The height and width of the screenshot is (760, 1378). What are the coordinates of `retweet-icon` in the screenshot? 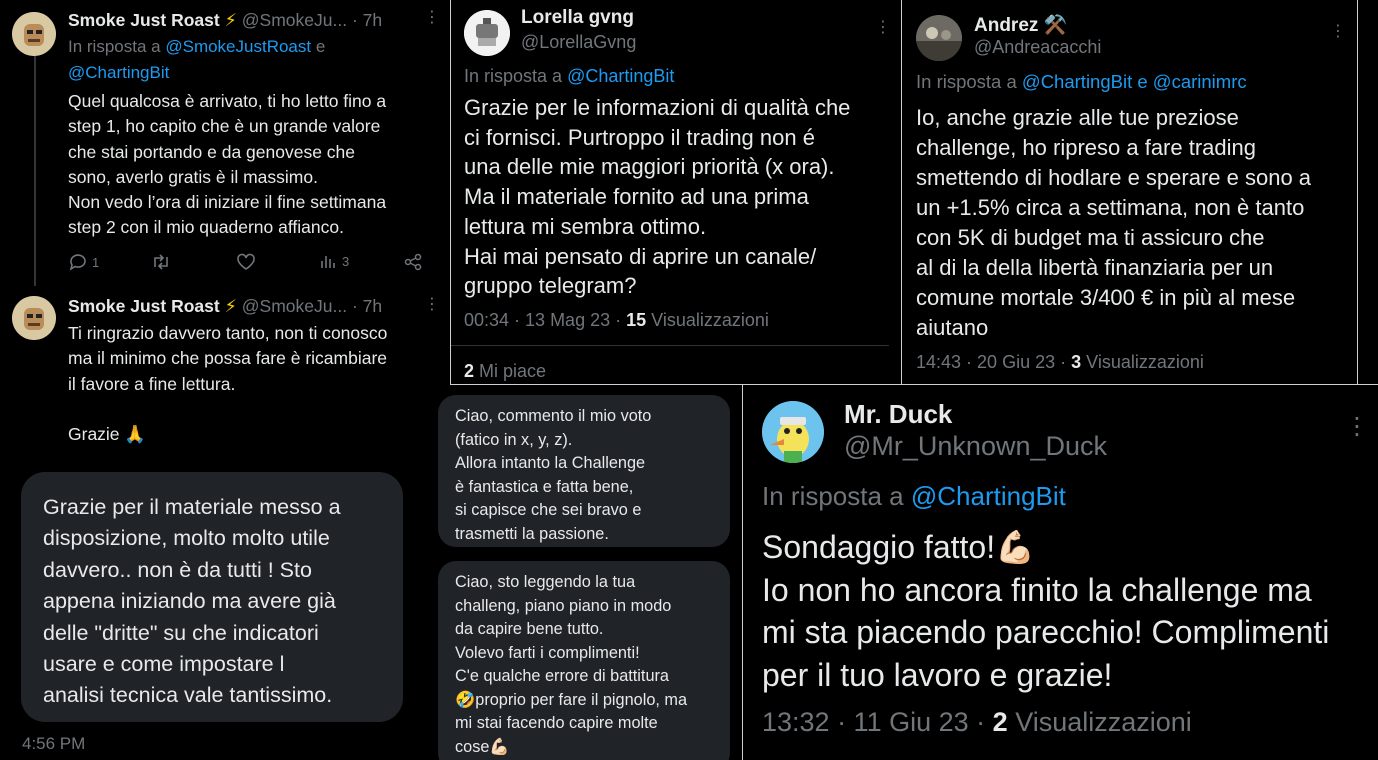 It's located at (161, 262).